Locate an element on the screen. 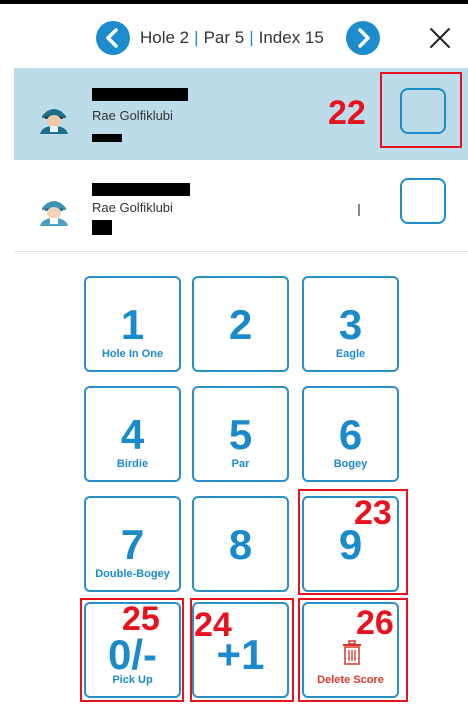 The height and width of the screenshot is (704, 468). hole-par: Par 5 is located at coordinates (224, 37).